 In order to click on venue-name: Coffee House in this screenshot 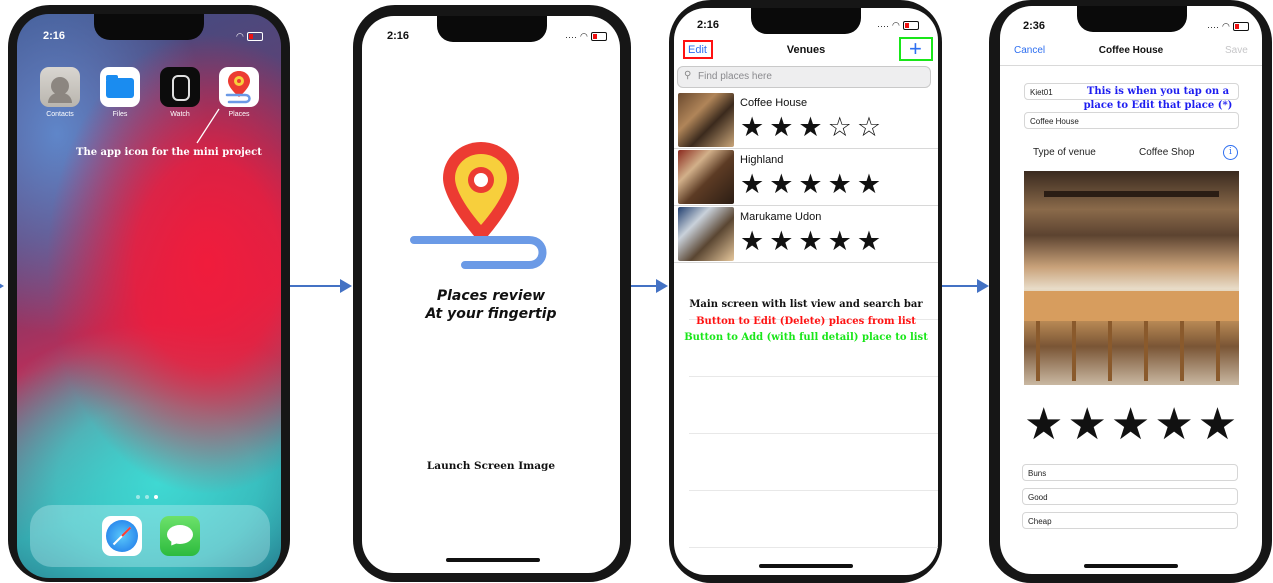, I will do `click(774, 103)`.